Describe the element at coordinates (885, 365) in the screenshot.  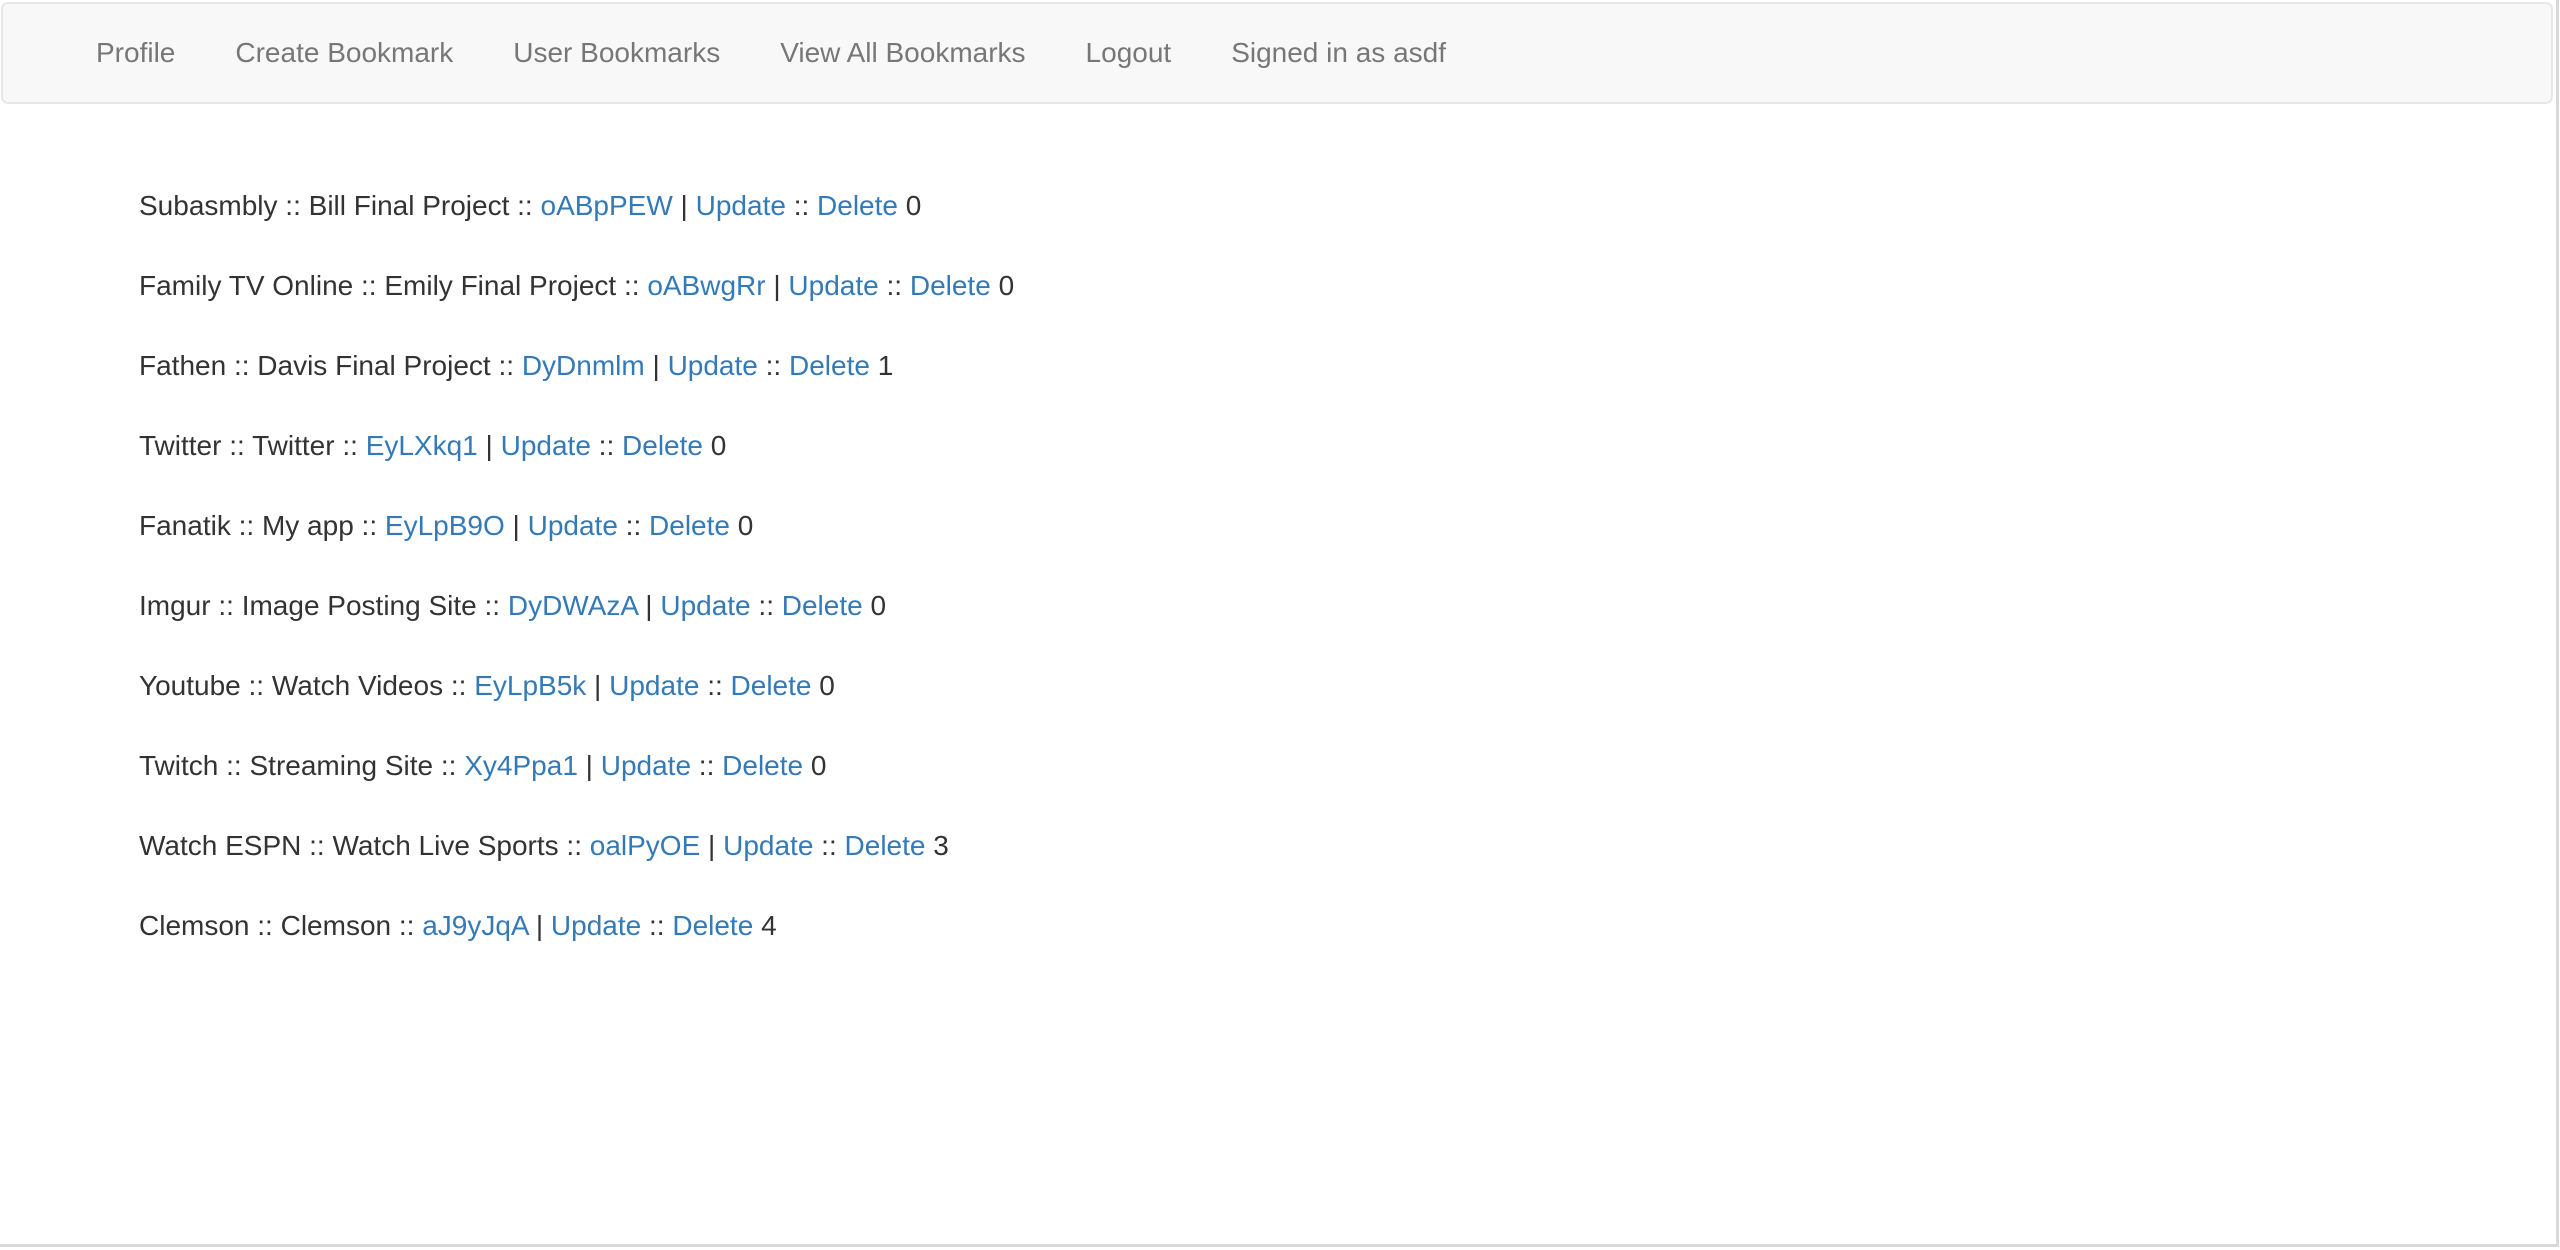
I see `bookmark-count: 1` at that location.